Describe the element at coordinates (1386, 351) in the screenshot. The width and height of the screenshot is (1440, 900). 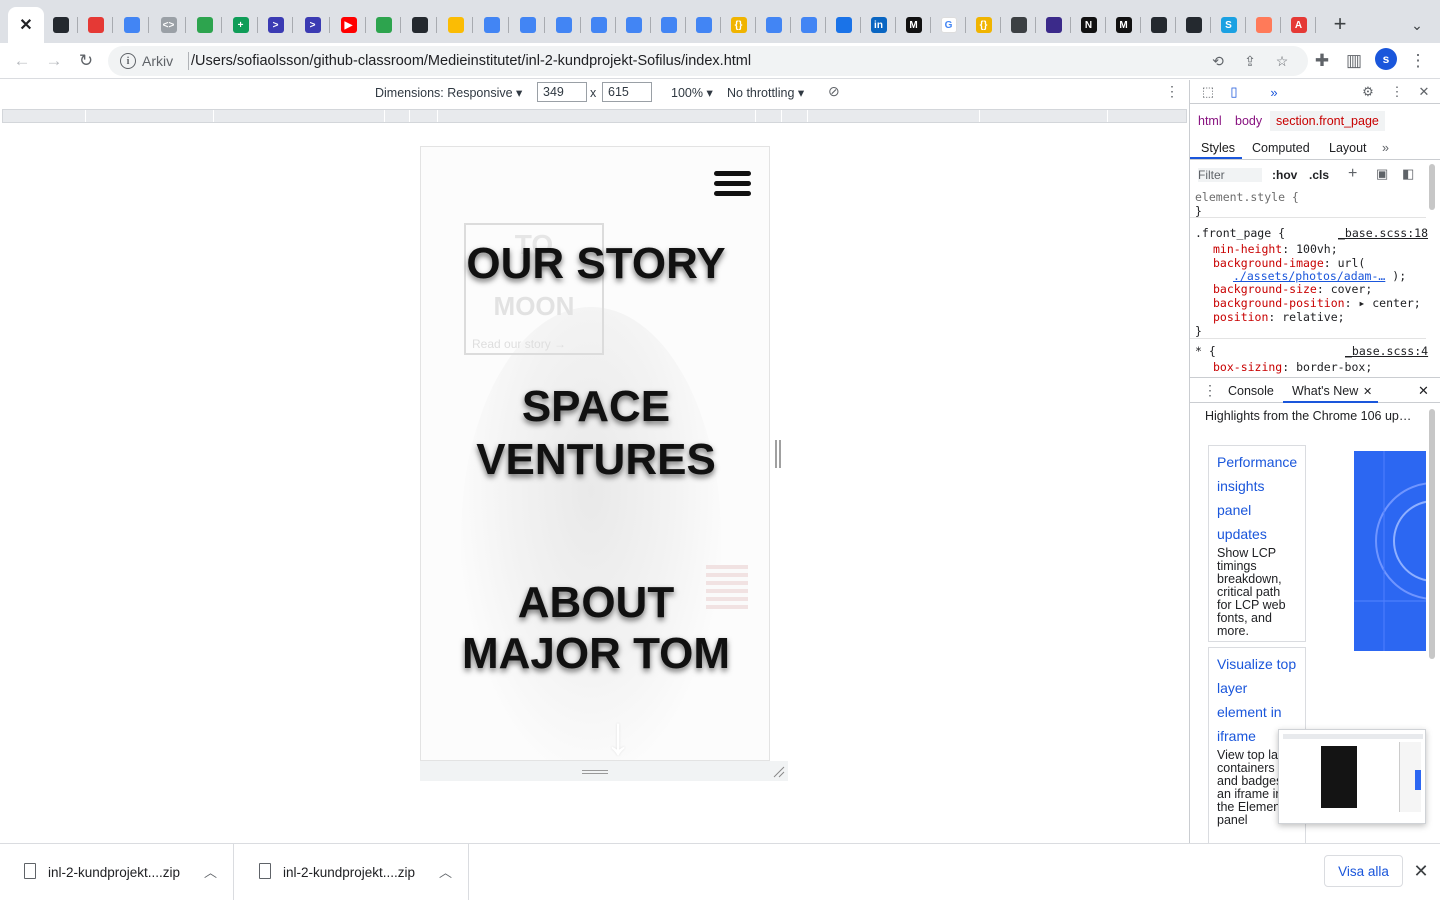
I see `universal-source-link: _base.scss:4` at that location.